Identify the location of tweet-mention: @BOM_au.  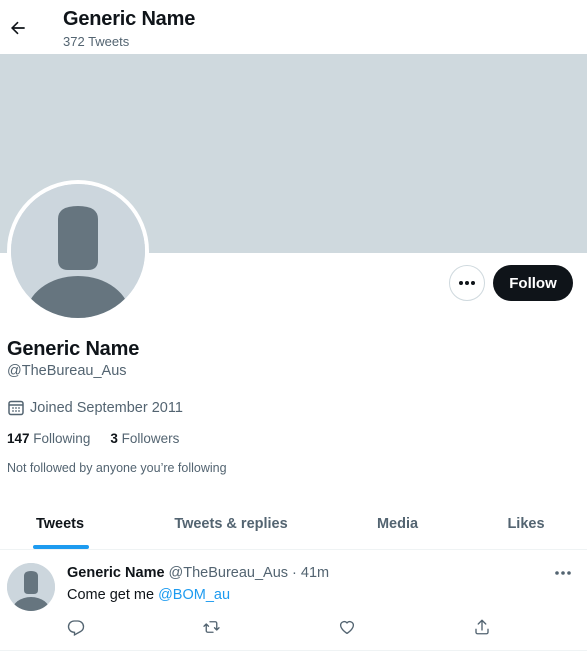
(194, 595).